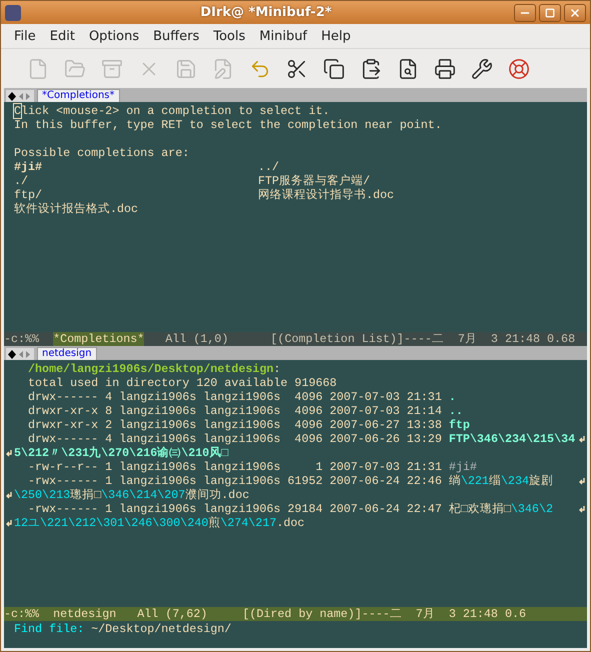 The height and width of the screenshot is (652, 591). What do you see at coordinates (331, 614) in the screenshot?
I see `mode-line-status: All (7,62) [(Dired by name)]----二 7月 3 21:48 0.6` at bounding box center [331, 614].